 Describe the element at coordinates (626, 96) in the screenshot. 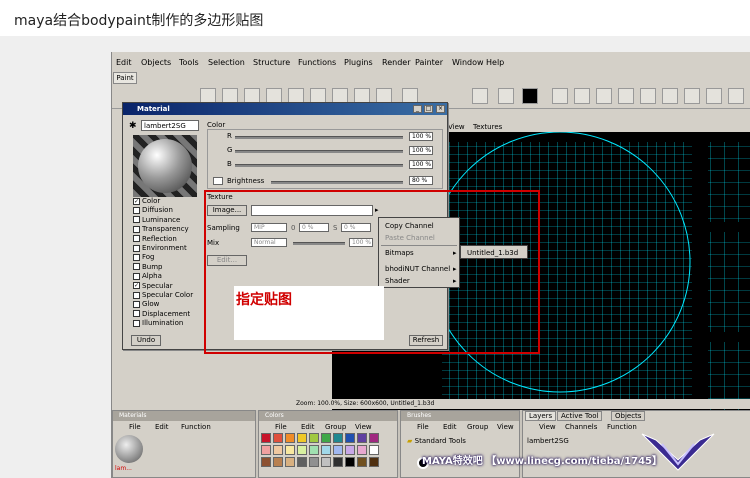

I see `channel-e-icon` at that location.